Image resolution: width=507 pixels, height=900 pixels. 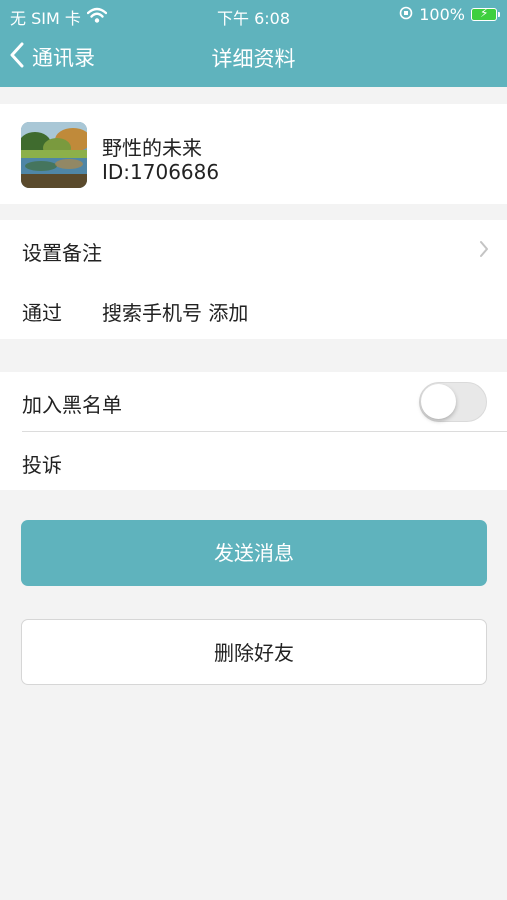 I want to click on battery-charging-icon: ⚡, so click(x=485, y=13).